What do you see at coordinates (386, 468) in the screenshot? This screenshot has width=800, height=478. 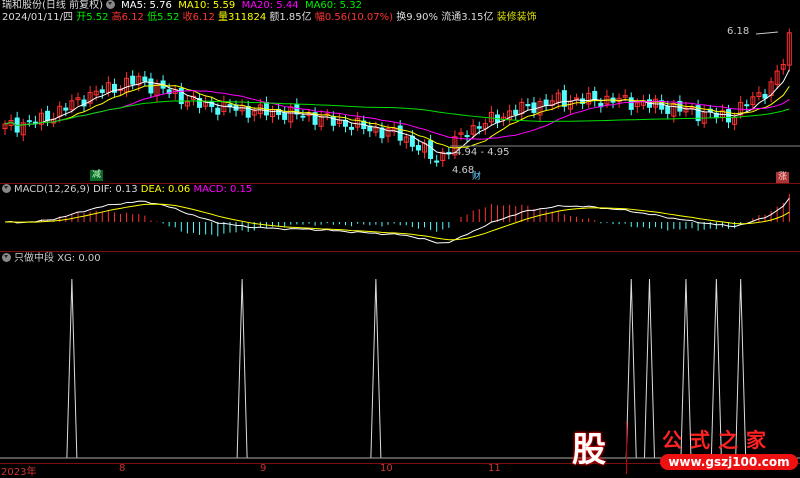 I see `axis-label: 10` at bounding box center [386, 468].